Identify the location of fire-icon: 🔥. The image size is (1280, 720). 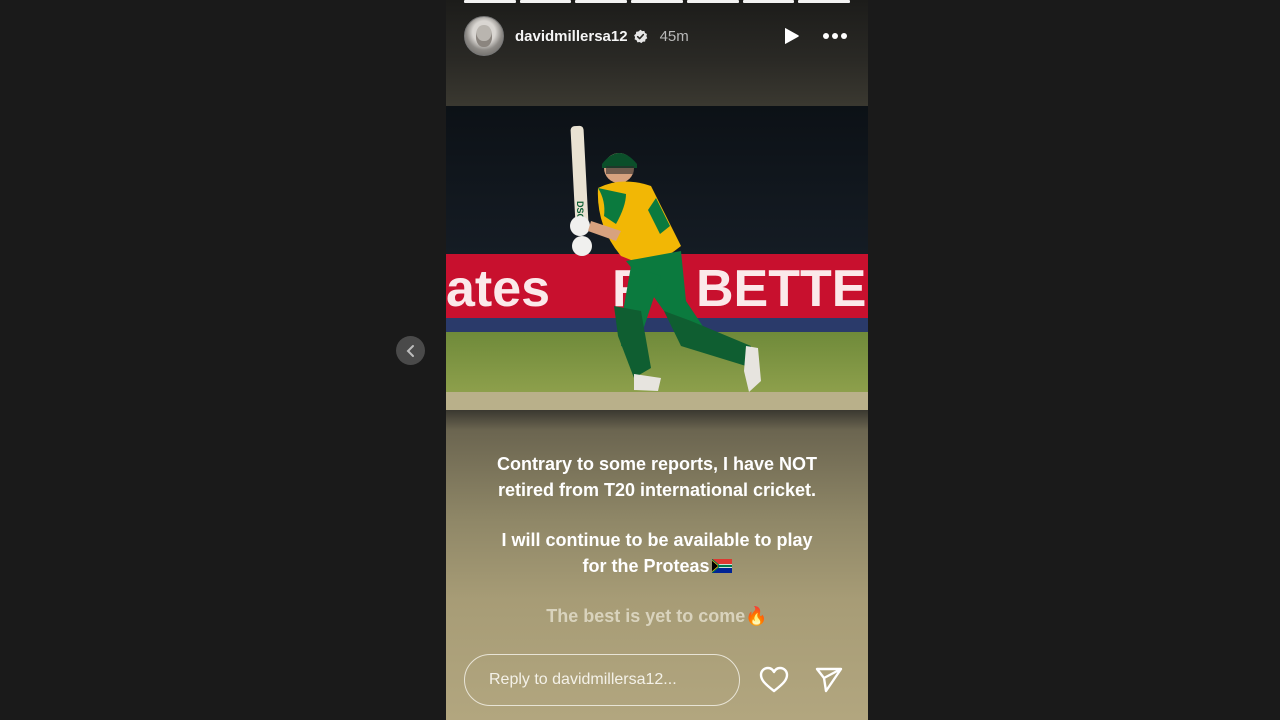
(756, 616).